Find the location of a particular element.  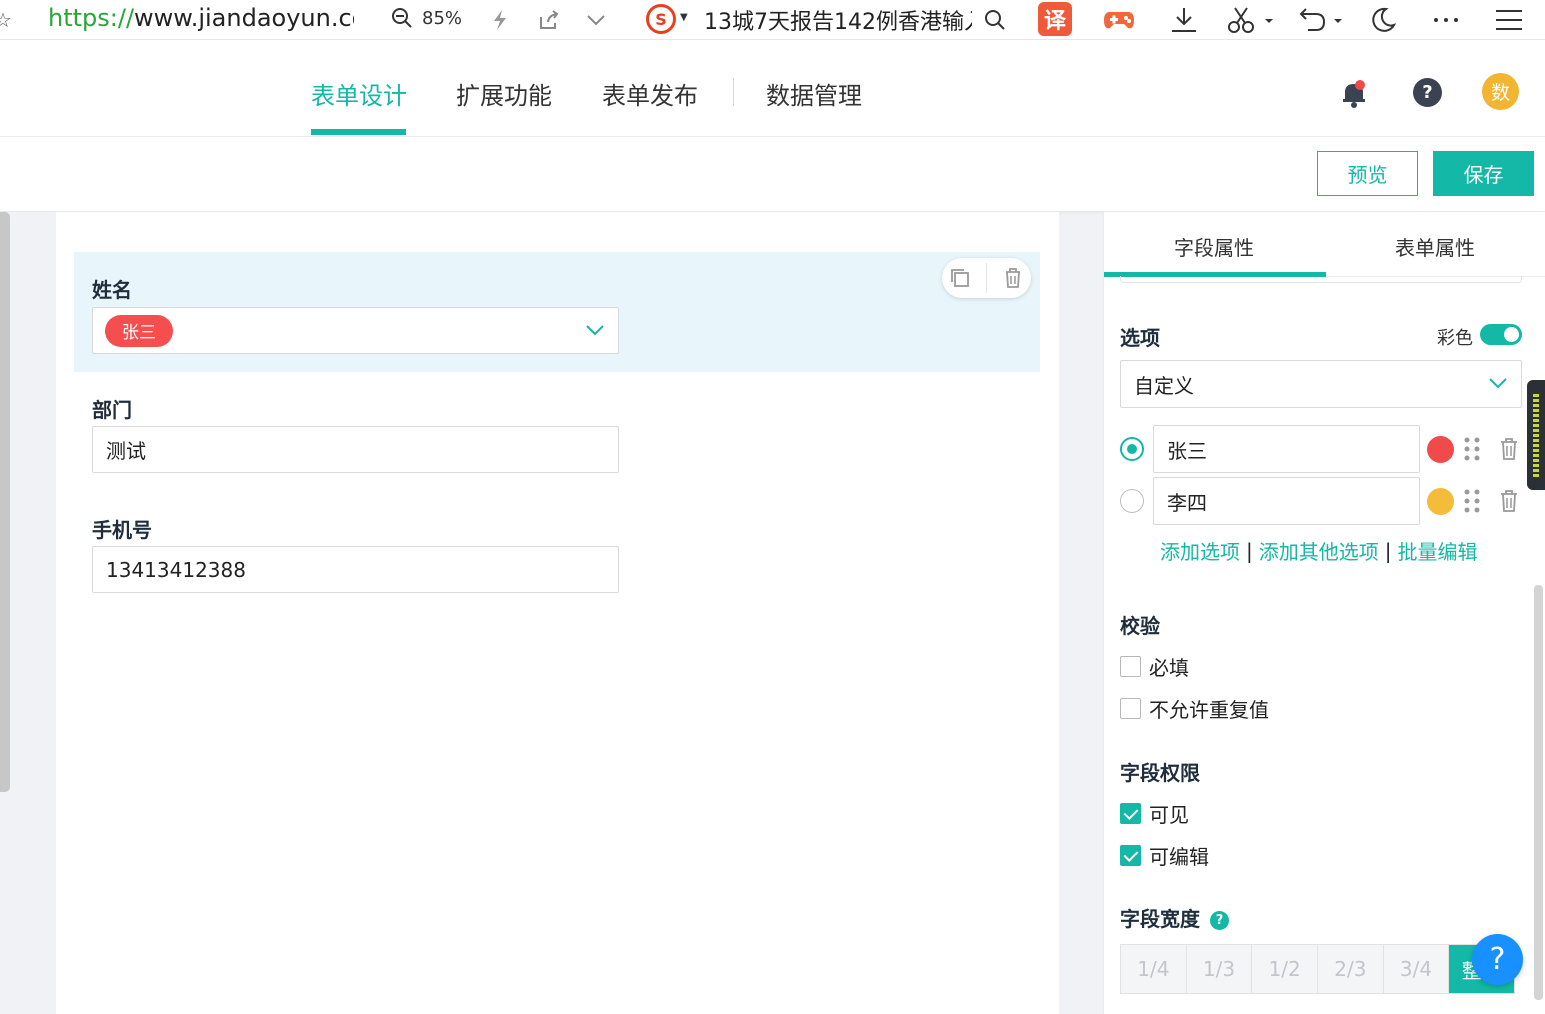

width-help-icon: ? is located at coordinates (1219, 920).